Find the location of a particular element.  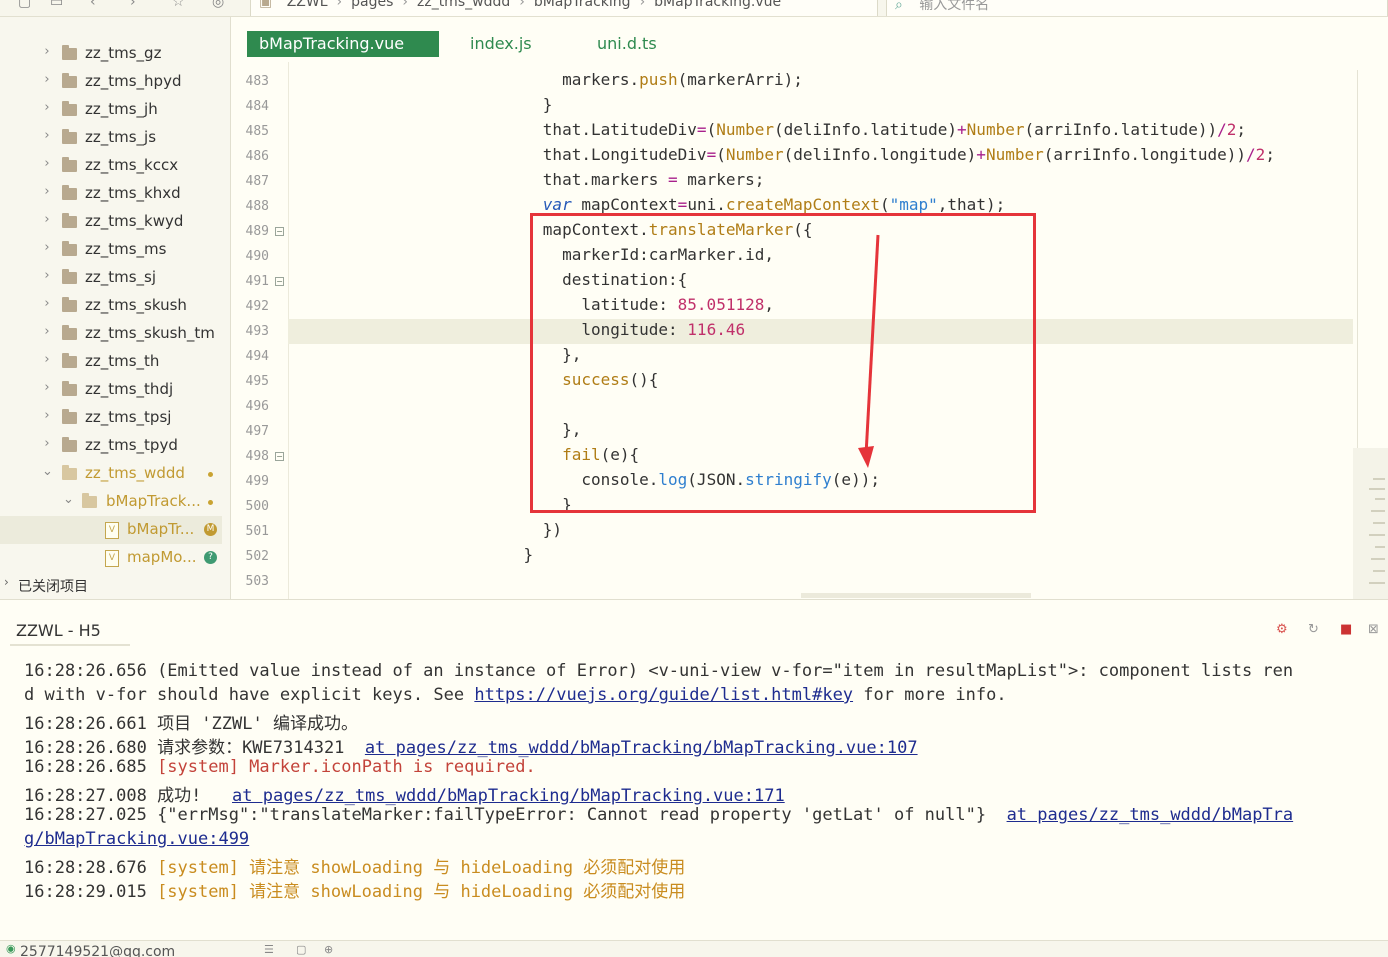

tree-item-label: zz_tms_th is located at coordinates (122, 361).